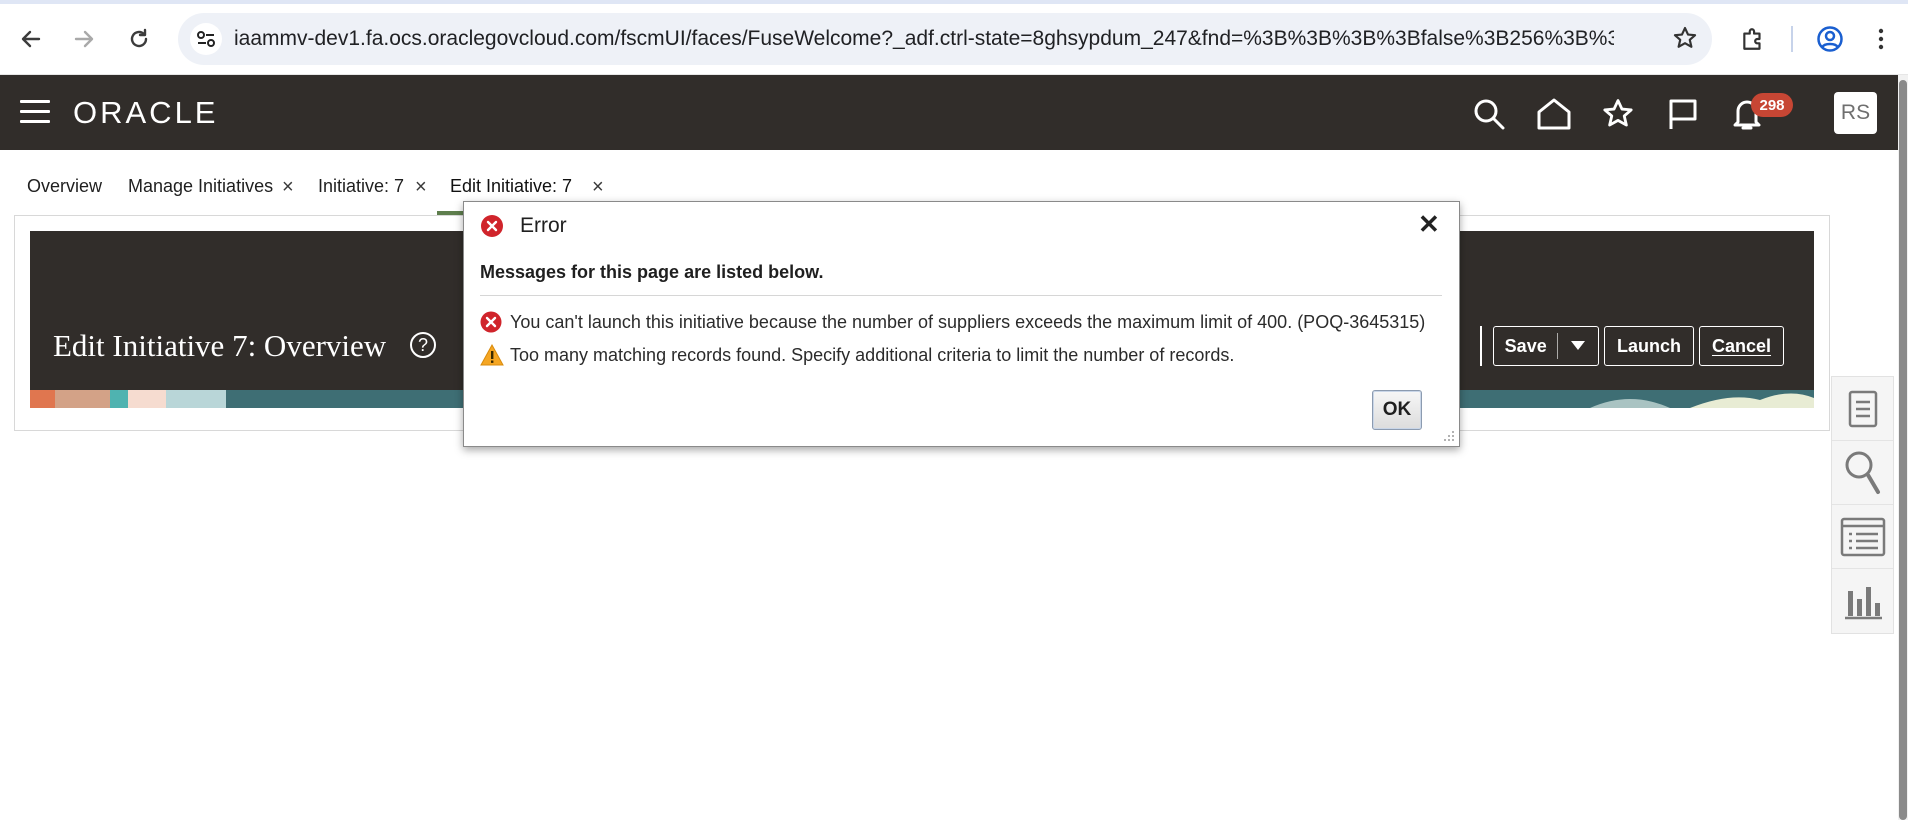  Describe the element at coordinates (1830, 39) in the screenshot. I see `profile-icon` at that location.